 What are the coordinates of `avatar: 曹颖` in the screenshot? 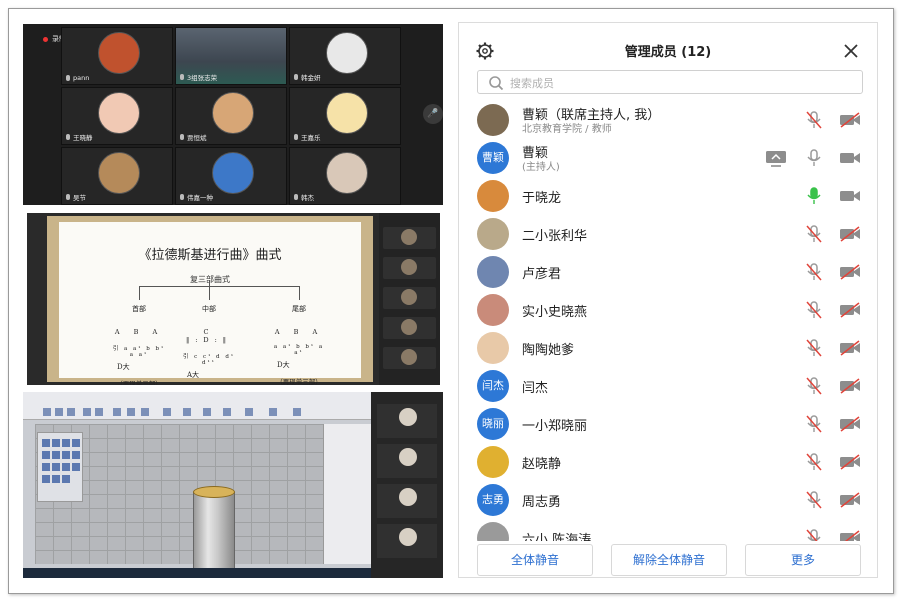 It's located at (493, 158).